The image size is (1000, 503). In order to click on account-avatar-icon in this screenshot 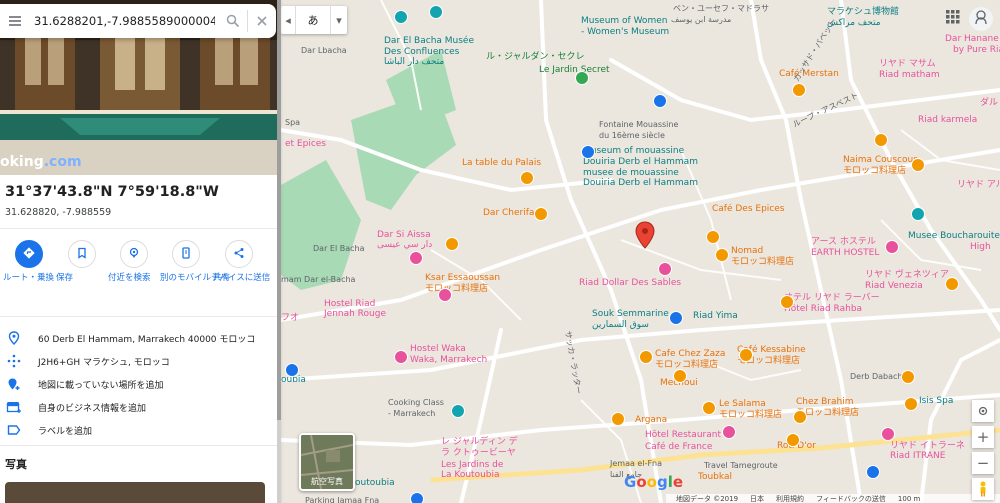, I will do `click(981, 19)`.